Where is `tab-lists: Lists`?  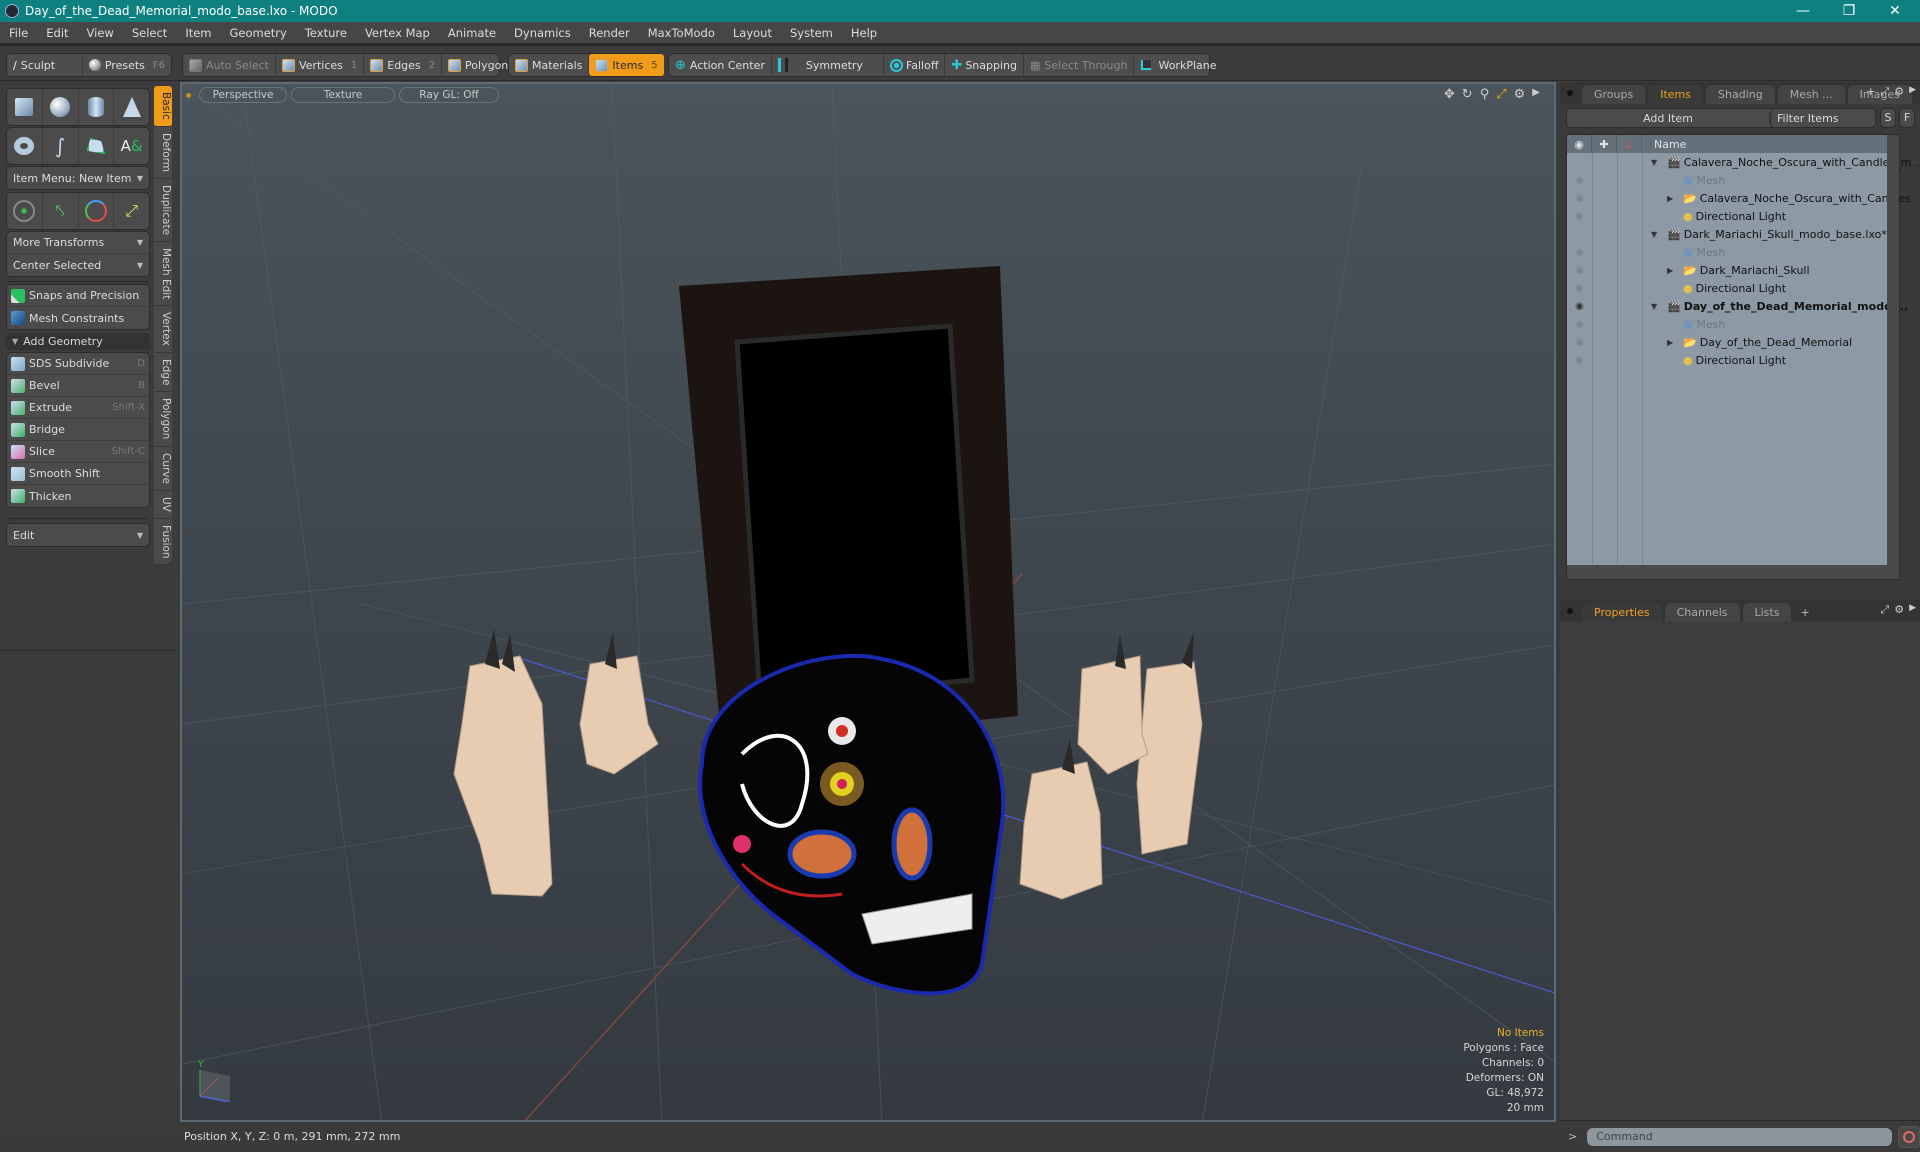
tab-lists: Lists is located at coordinates (1767, 612).